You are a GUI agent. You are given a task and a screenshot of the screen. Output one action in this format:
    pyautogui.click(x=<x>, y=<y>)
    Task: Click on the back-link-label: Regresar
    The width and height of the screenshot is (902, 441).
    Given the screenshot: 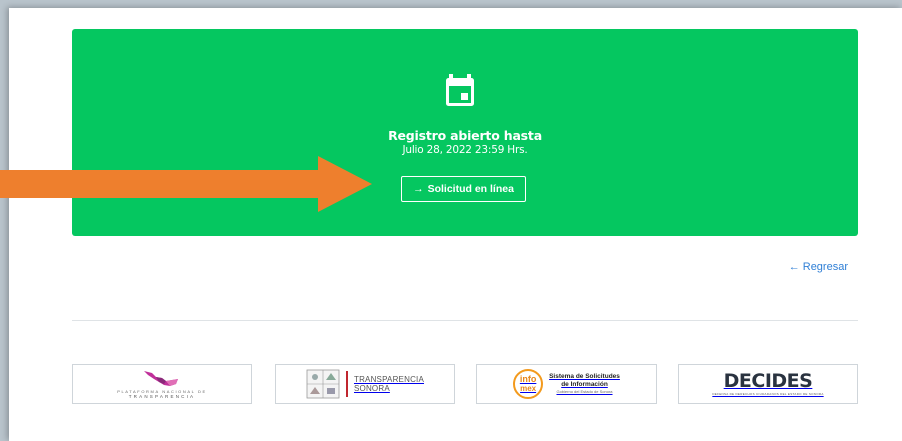 What is the action you would take?
    pyautogui.click(x=825, y=267)
    